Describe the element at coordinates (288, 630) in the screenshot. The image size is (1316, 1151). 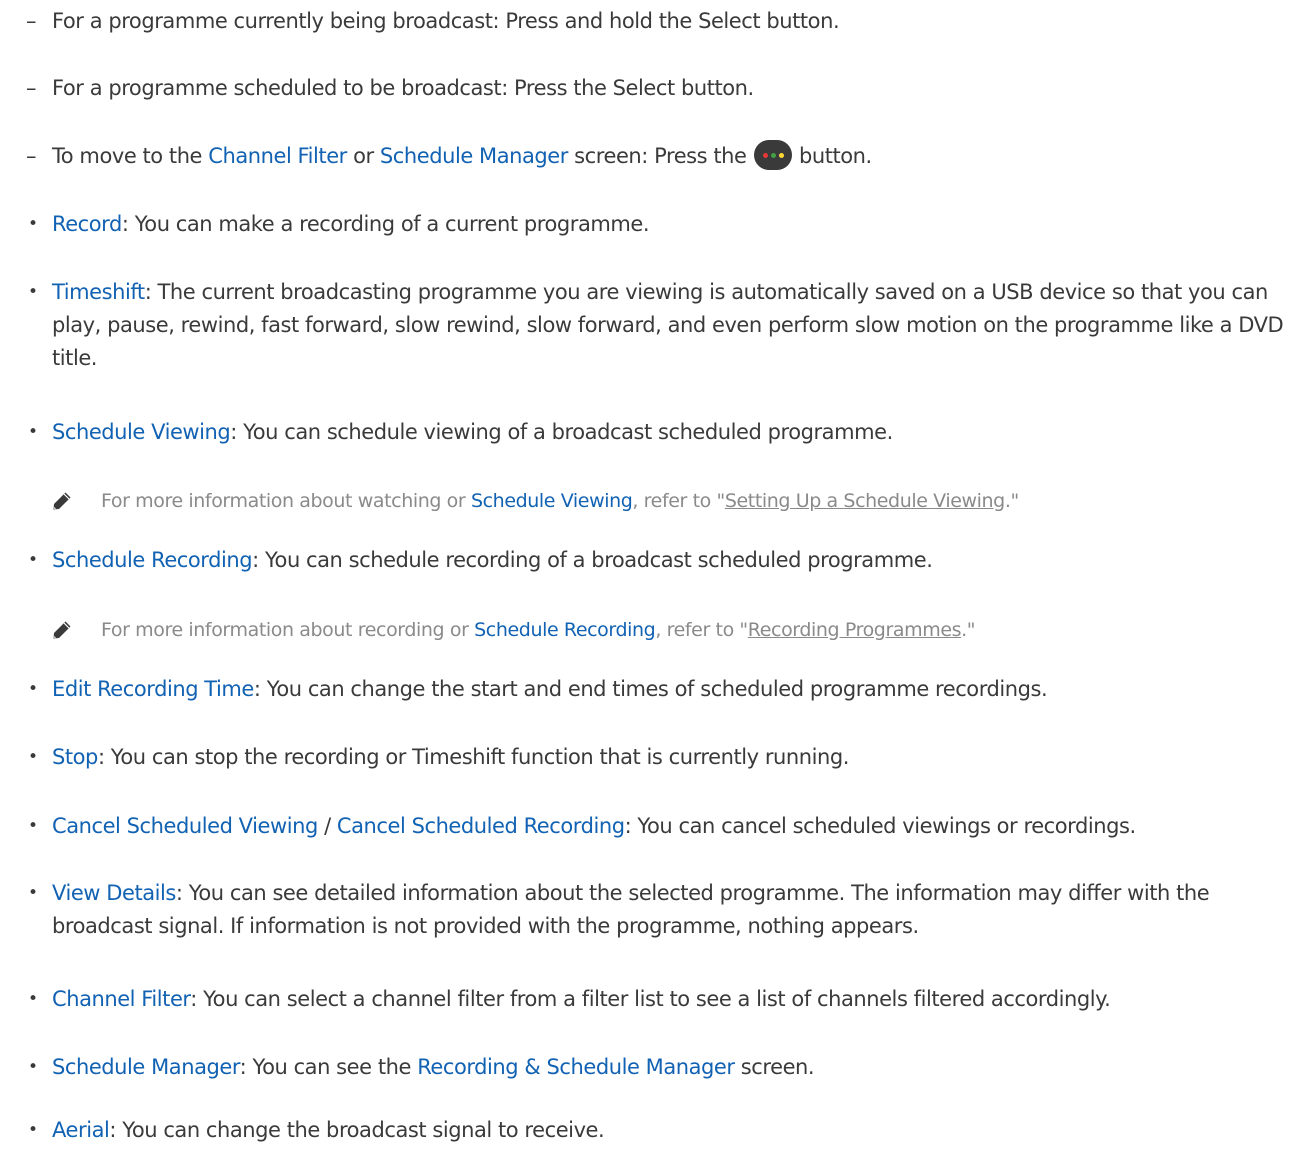
I see `text-segment: For more information about recording or` at that location.